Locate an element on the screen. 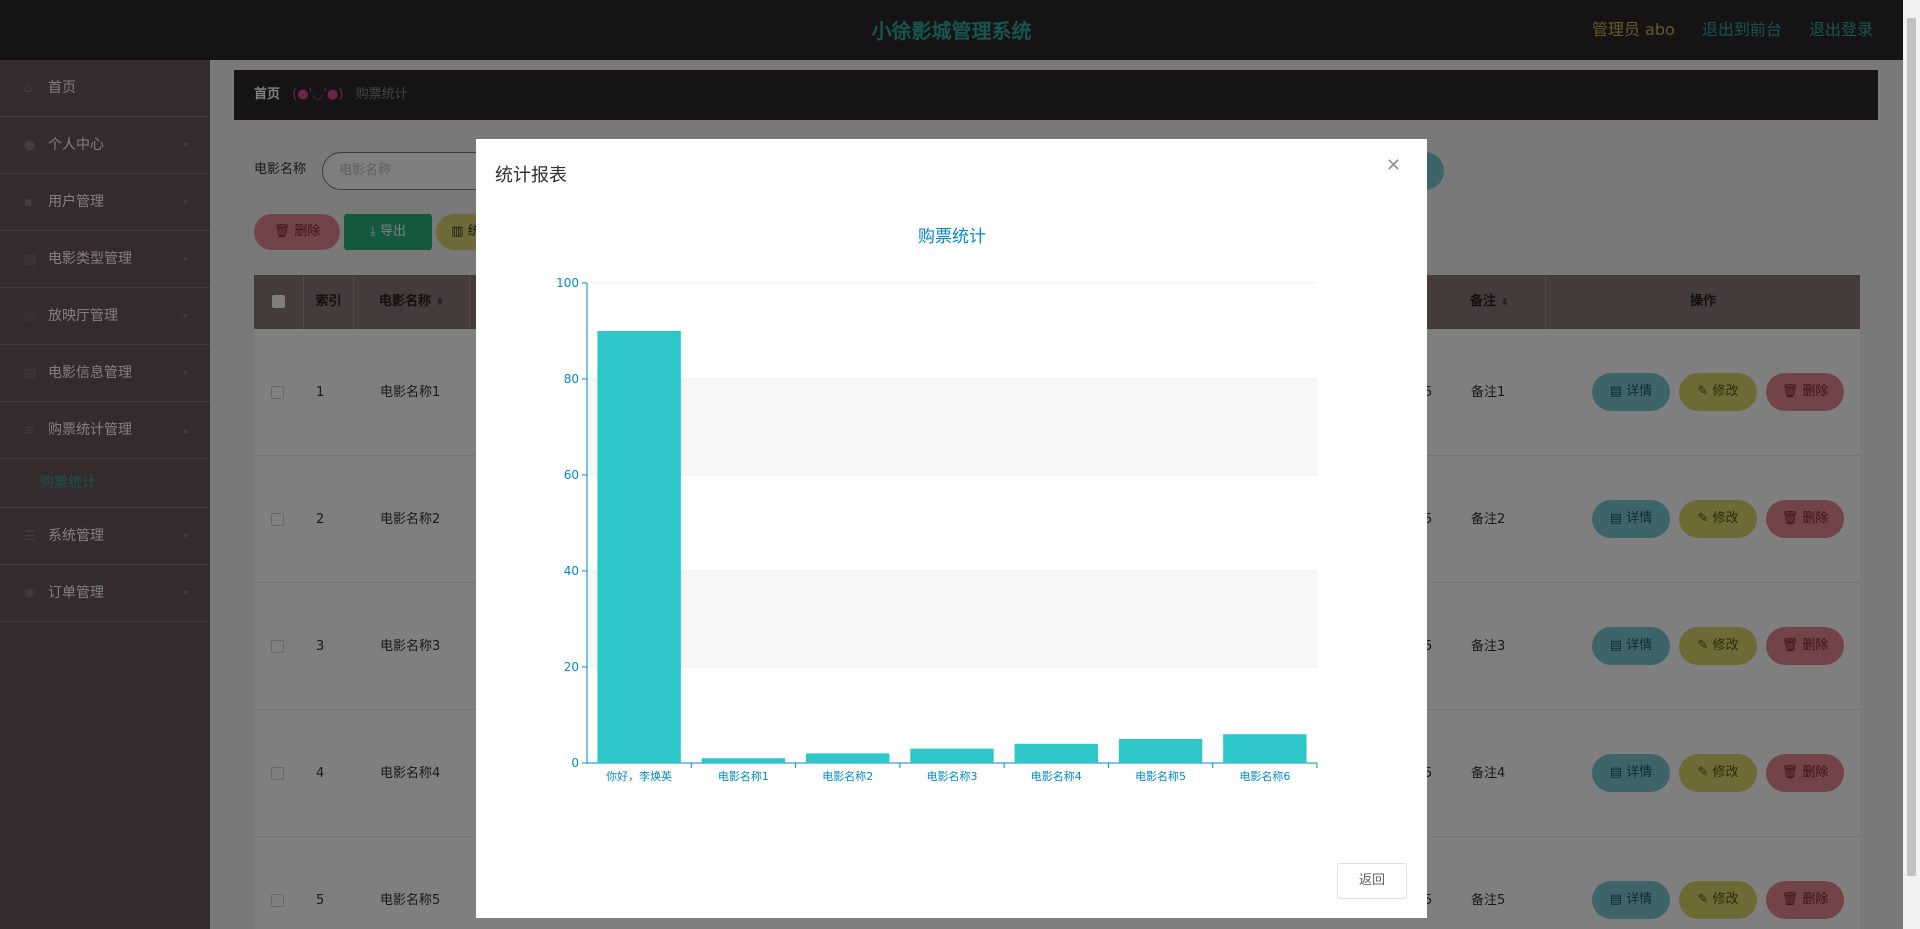  x-tick-label: 电影名称4 is located at coordinates (1056, 776).